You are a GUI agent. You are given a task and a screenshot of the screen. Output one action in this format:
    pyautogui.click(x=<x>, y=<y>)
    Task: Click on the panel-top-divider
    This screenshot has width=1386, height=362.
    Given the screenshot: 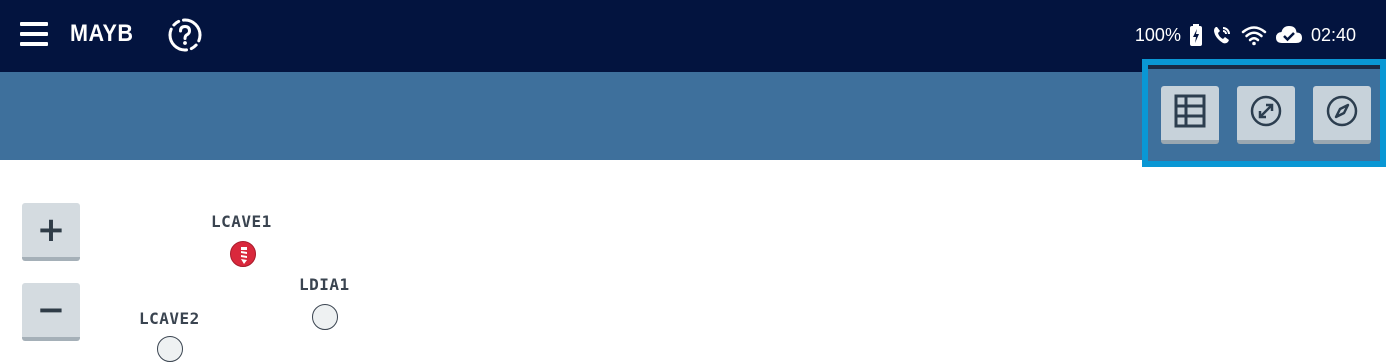 What is the action you would take?
    pyautogui.click(x=1264, y=67)
    